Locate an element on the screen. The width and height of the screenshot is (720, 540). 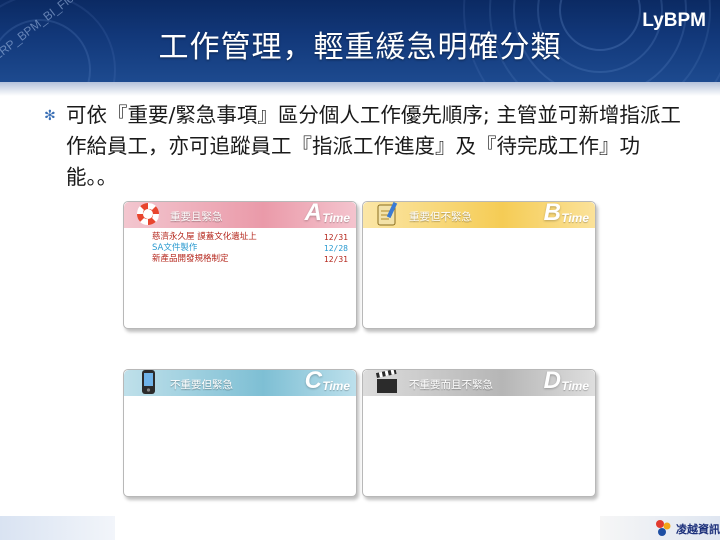
quadrant-label: 重要且緊急 is located at coordinates (196, 217).